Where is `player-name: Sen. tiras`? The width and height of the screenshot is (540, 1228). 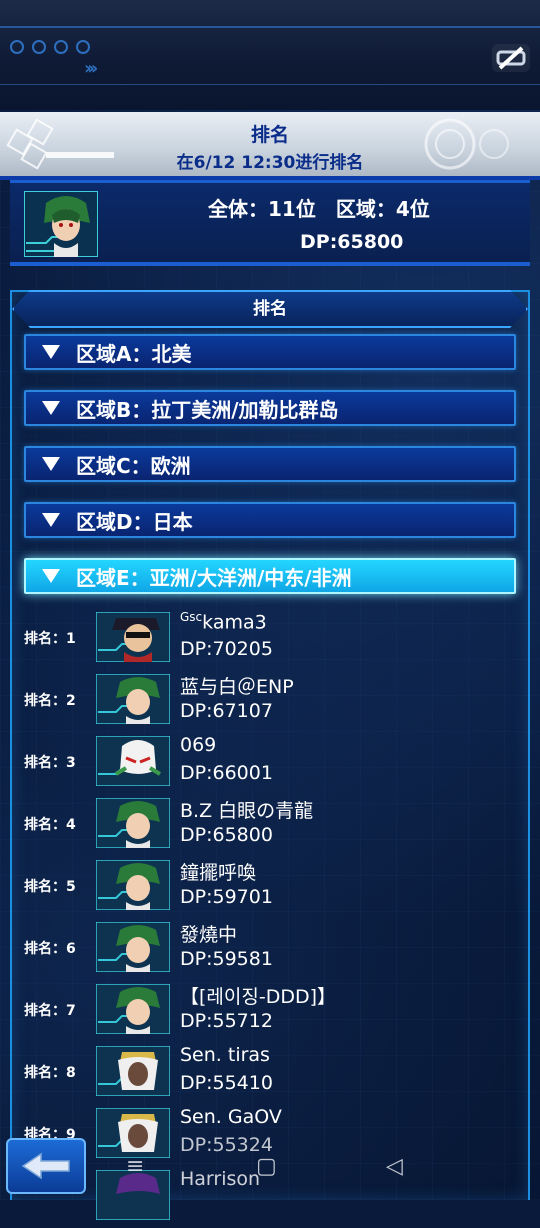 player-name: Sen. tiras is located at coordinates (225, 1055).